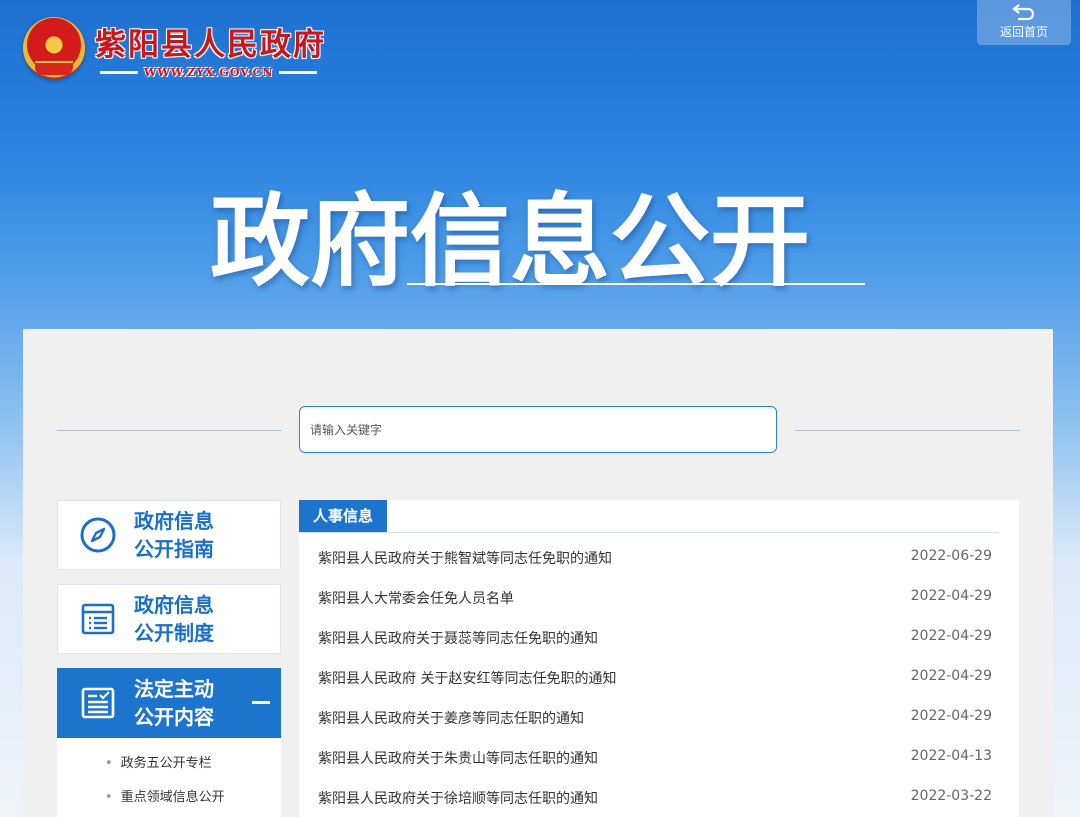 The width and height of the screenshot is (1080, 817). I want to click on tab-personnel-info: 人事信息, so click(343, 516).